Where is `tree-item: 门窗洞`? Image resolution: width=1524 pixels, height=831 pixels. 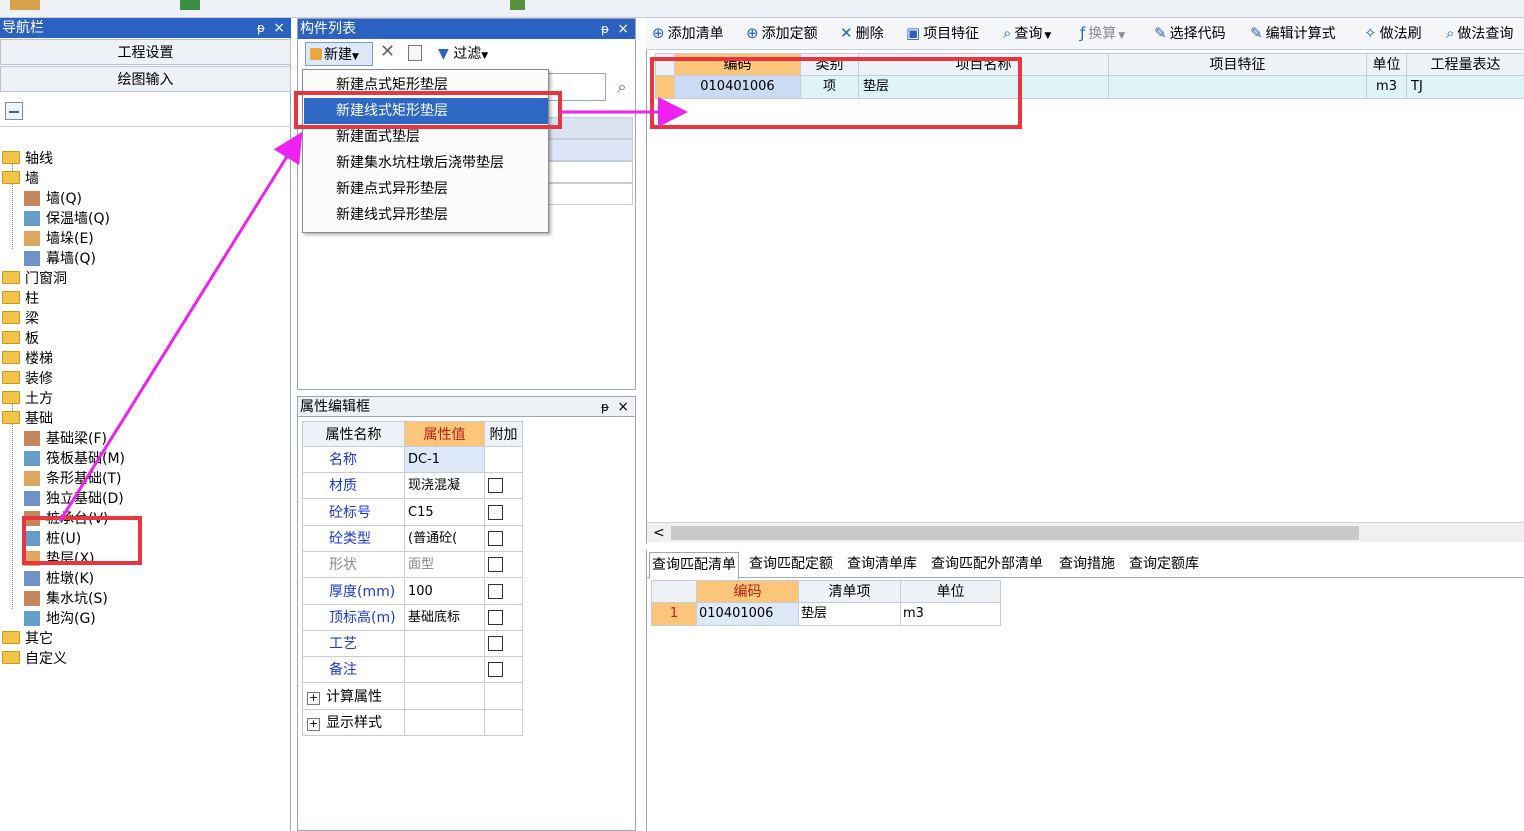 tree-item: 门窗洞 is located at coordinates (34, 279).